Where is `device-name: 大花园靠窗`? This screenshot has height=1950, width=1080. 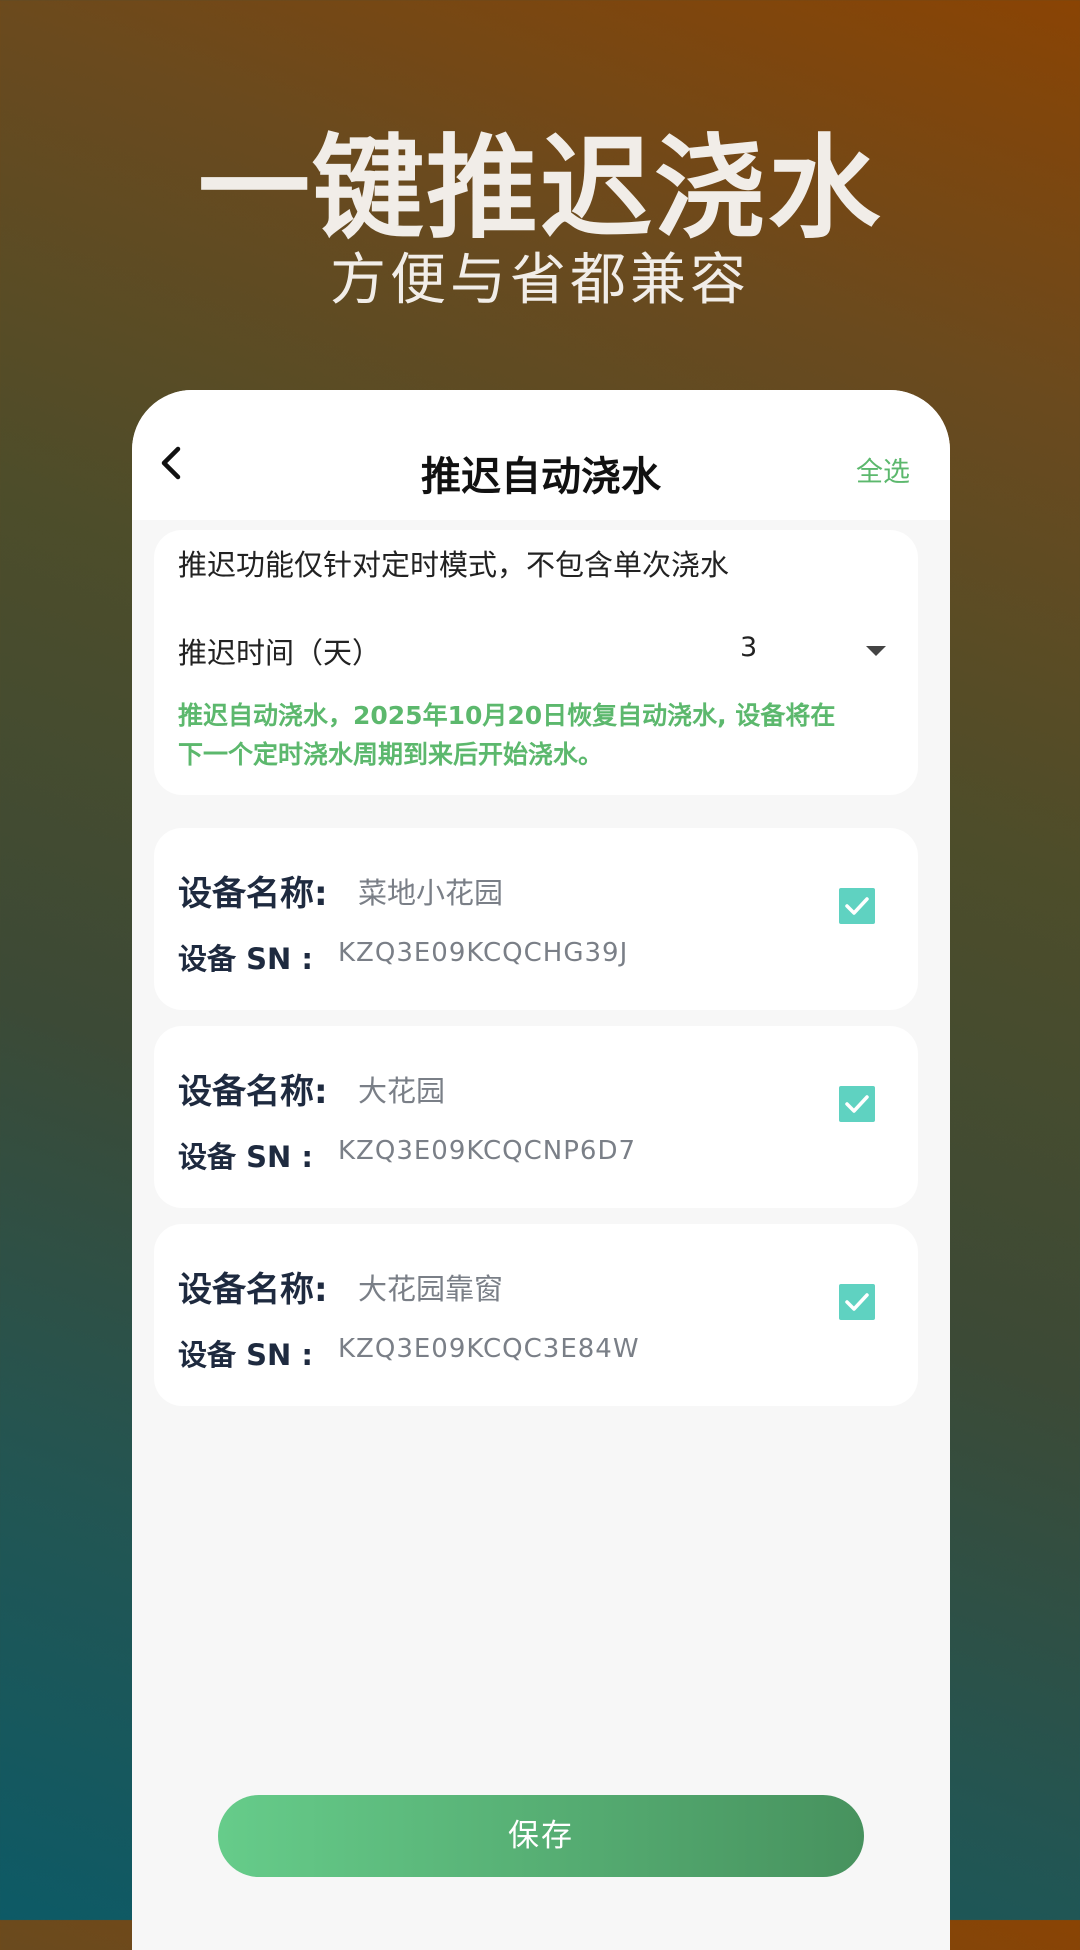 device-name: 大花园靠窗 is located at coordinates (431, 1289).